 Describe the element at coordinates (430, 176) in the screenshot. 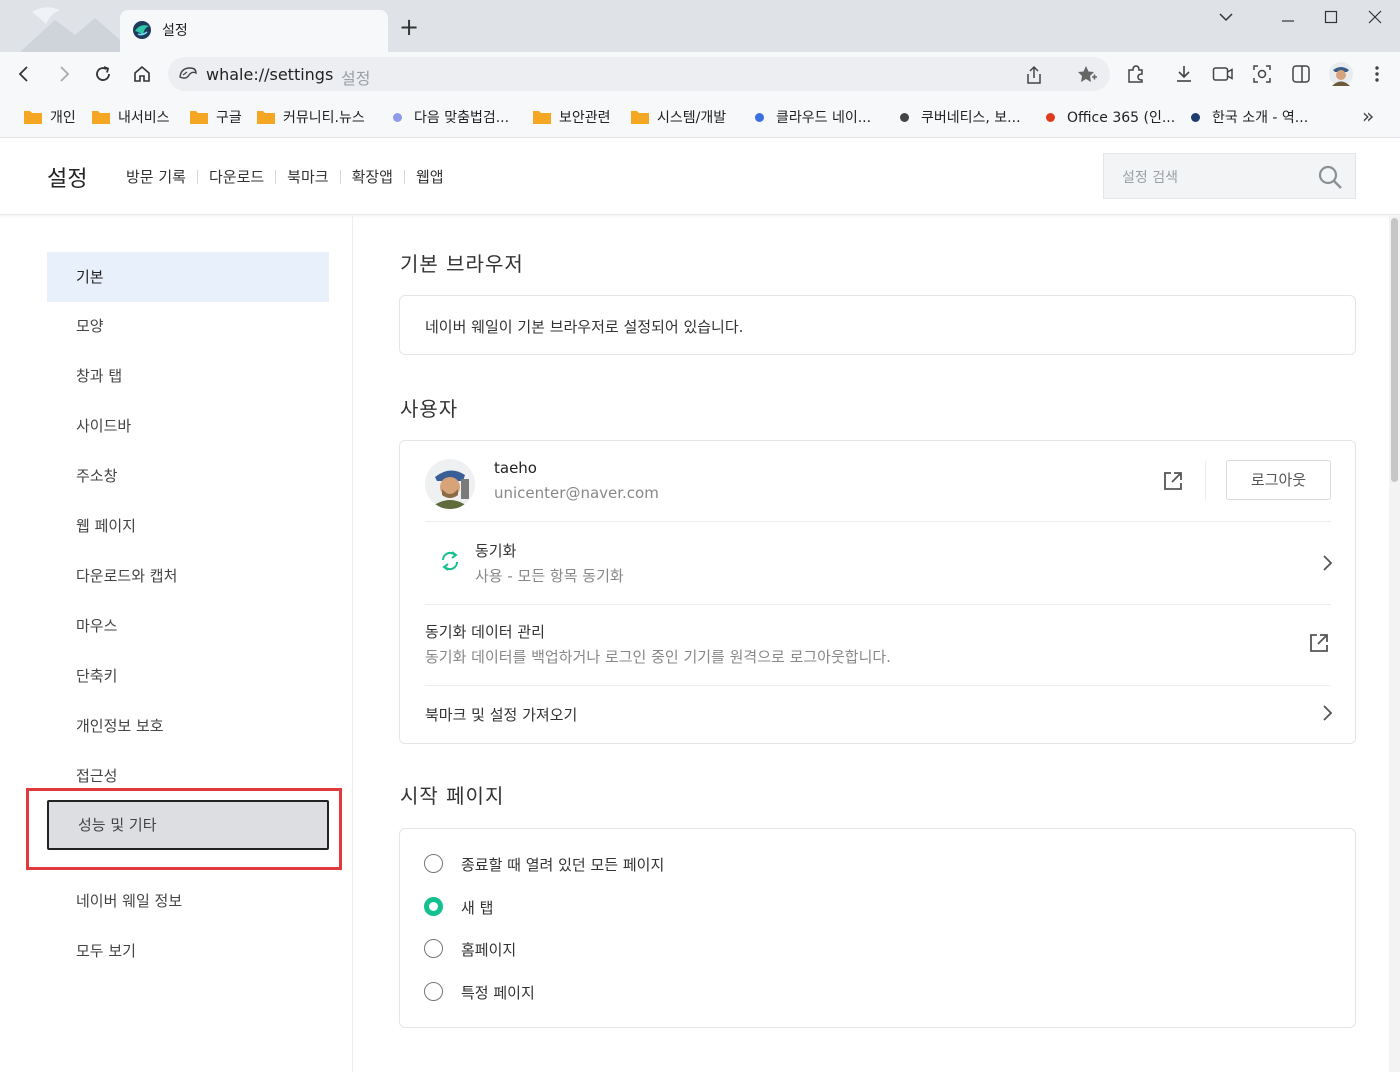

I see `nav-webapps-link: 웹앱` at that location.